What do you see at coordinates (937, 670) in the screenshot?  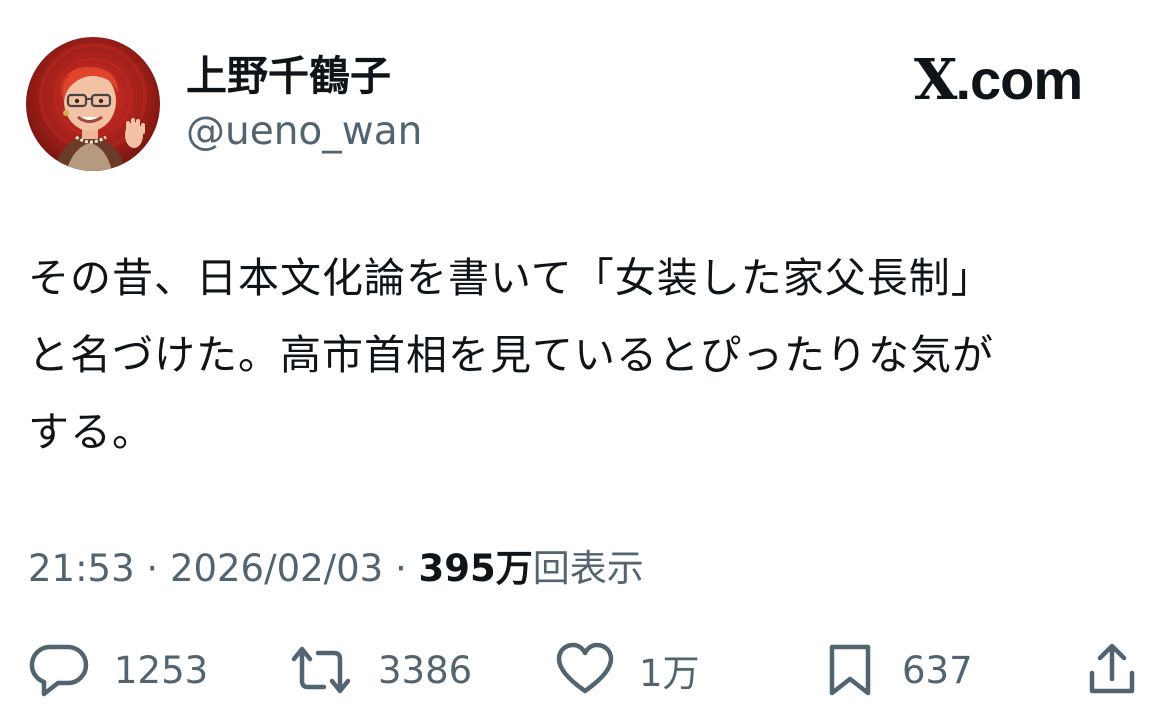 I see `bookmark-count: 637` at bounding box center [937, 670].